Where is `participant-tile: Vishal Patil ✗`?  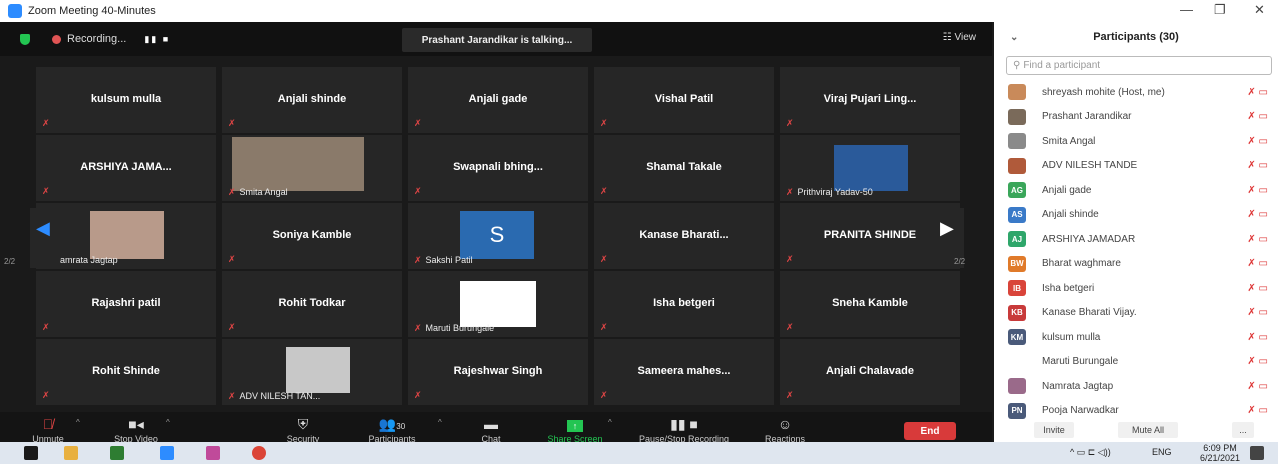
participant-tile: Vishal Patil ✗ is located at coordinates (684, 100).